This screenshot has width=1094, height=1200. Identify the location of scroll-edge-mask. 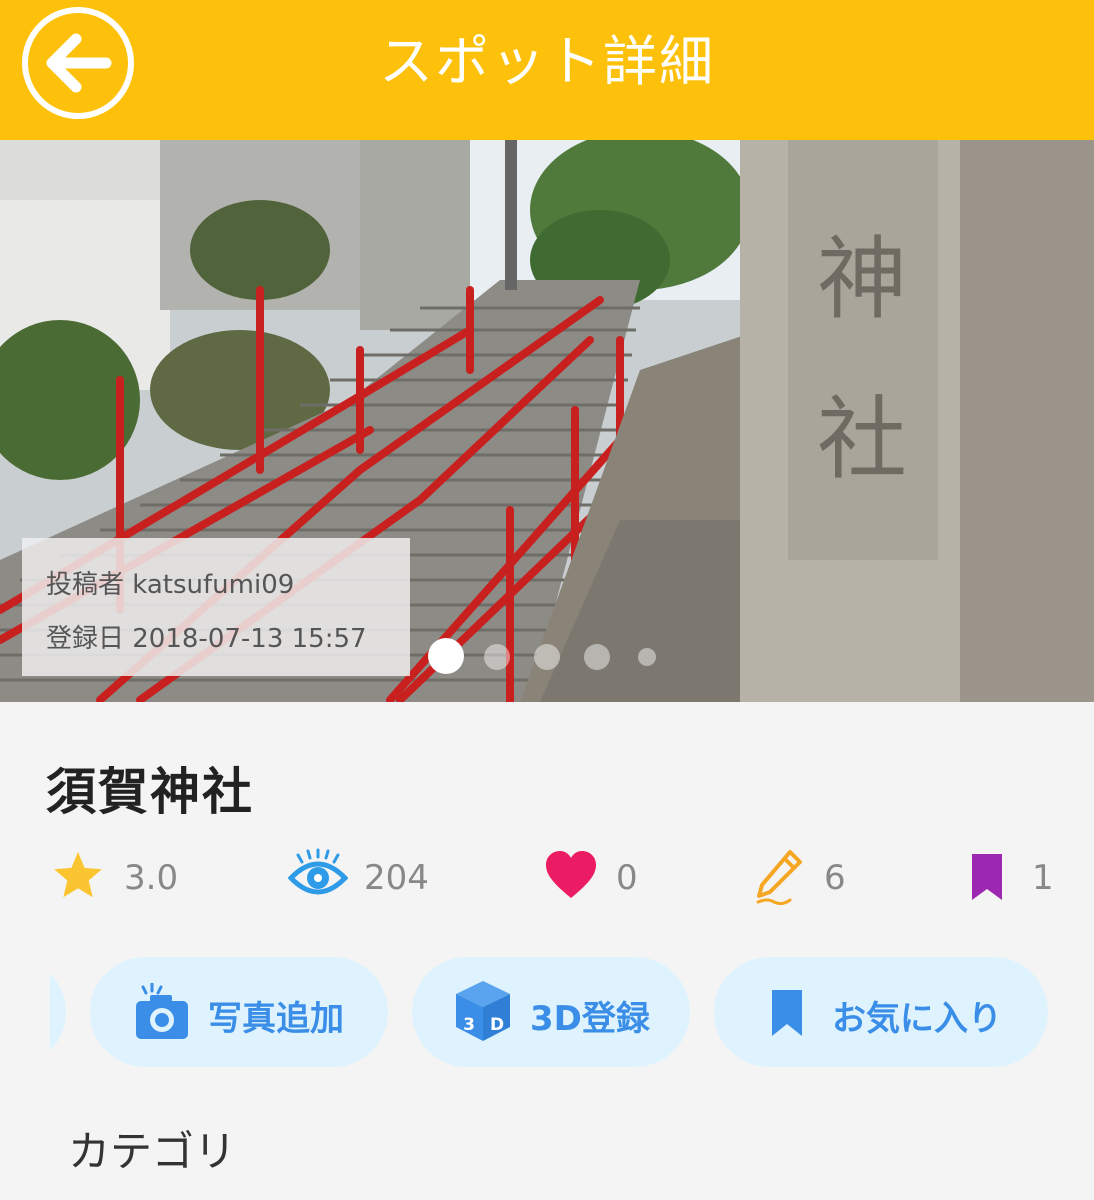
(25, 1012).